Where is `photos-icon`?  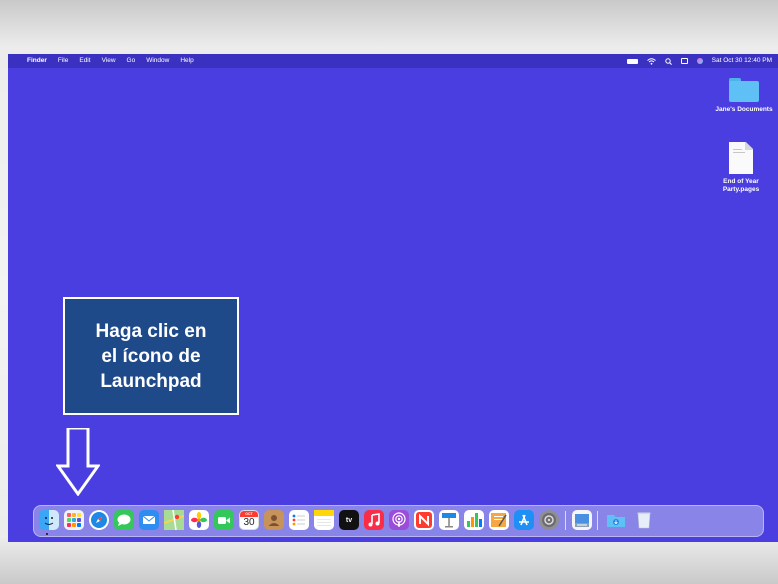 photos-icon is located at coordinates (199, 520).